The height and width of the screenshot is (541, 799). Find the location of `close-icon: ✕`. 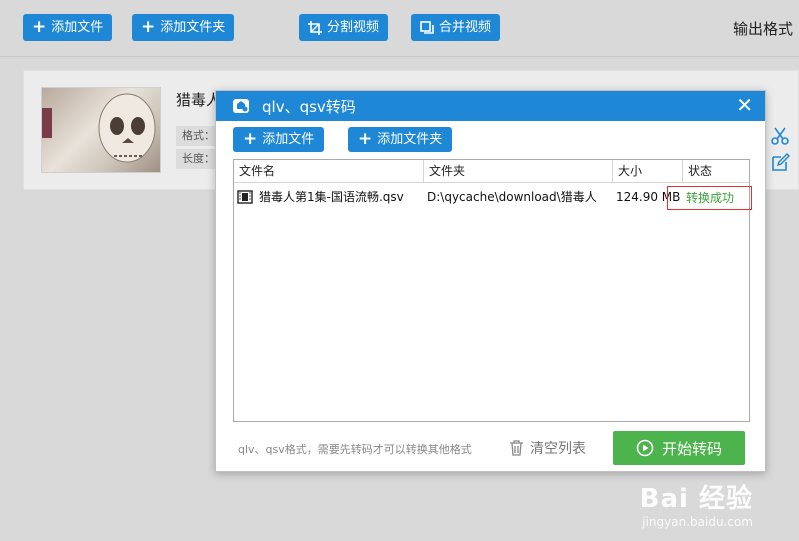

close-icon: ✕ is located at coordinates (744, 105).